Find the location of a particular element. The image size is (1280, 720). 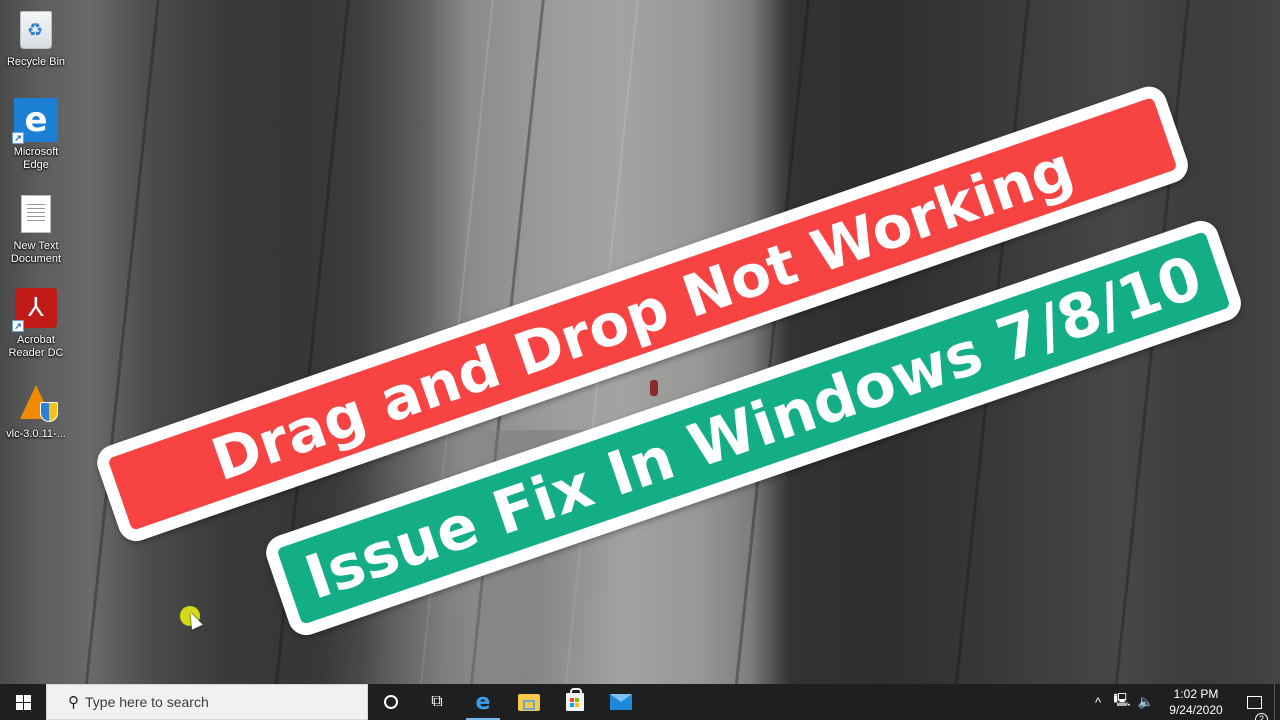

uac-shield-icon is located at coordinates (49, 412).